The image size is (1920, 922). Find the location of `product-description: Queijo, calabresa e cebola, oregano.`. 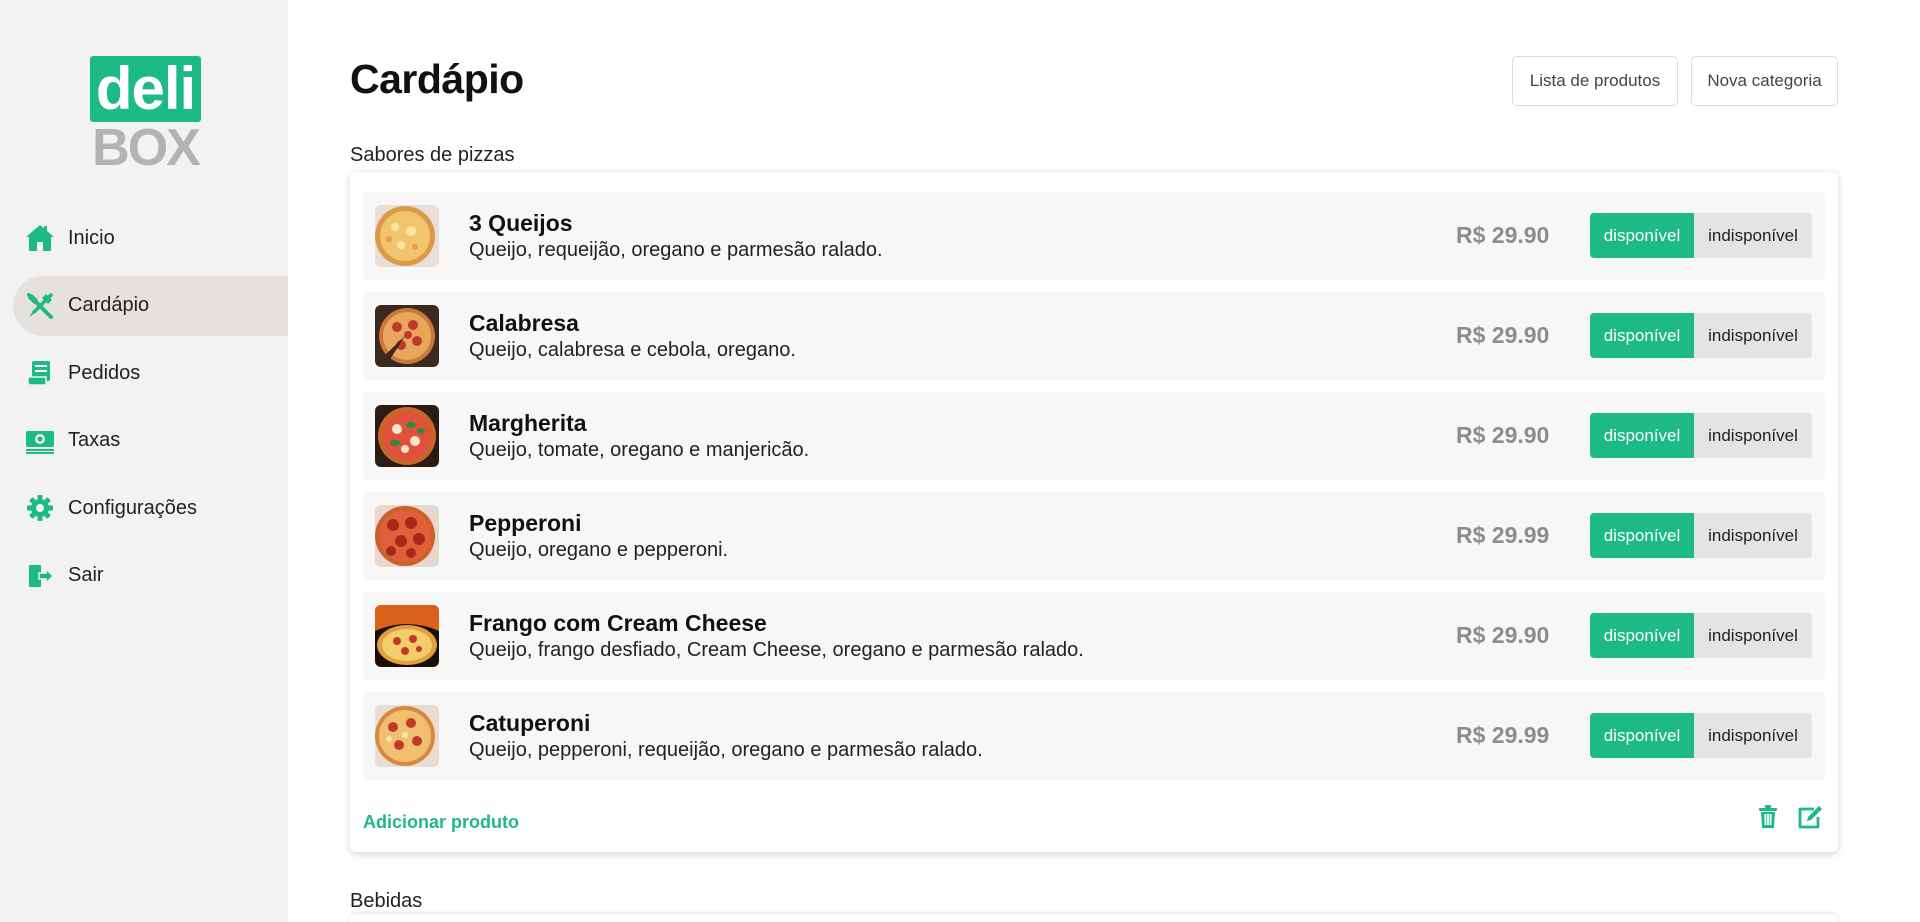

product-description: Queijo, calabresa e cebola, oregano. is located at coordinates (632, 350).